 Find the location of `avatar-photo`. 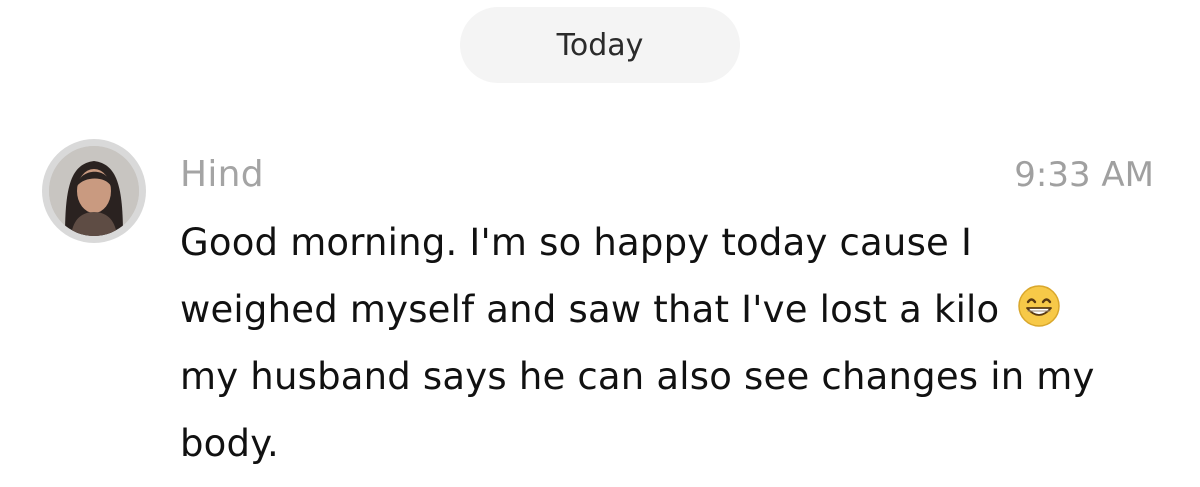

avatar-photo is located at coordinates (94, 191).